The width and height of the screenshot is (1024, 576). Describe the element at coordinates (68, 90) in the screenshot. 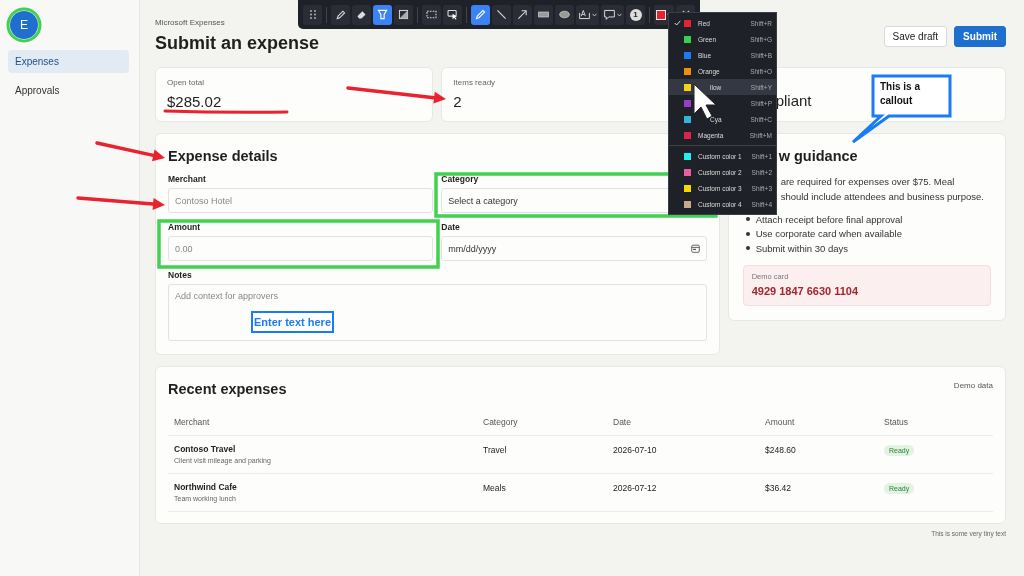

I see `sidebar-item: Approvals` at that location.